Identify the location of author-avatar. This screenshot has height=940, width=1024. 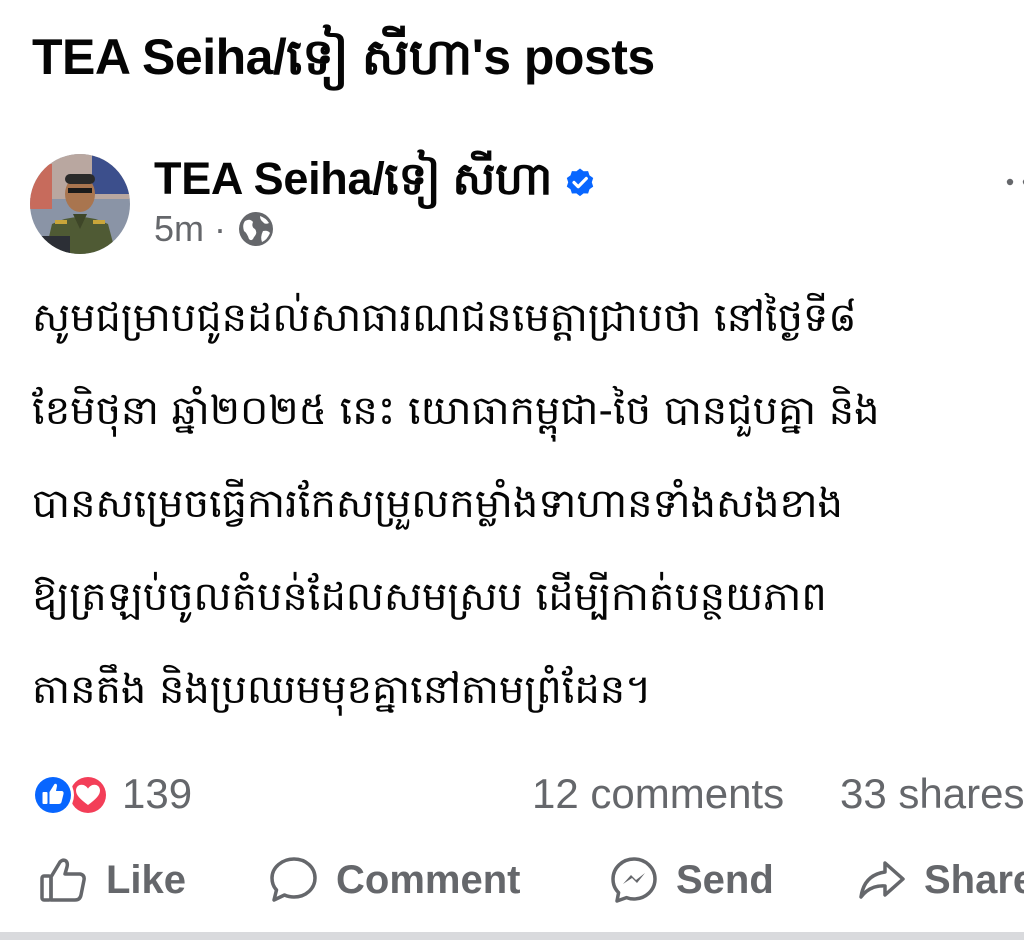
(80, 204).